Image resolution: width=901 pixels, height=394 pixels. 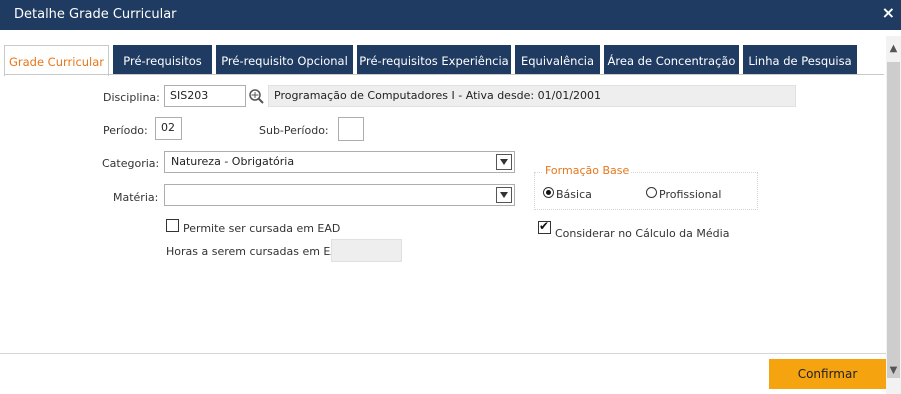 I want to click on window-title: Detalhe Grade Curricular, so click(x=95, y=14).